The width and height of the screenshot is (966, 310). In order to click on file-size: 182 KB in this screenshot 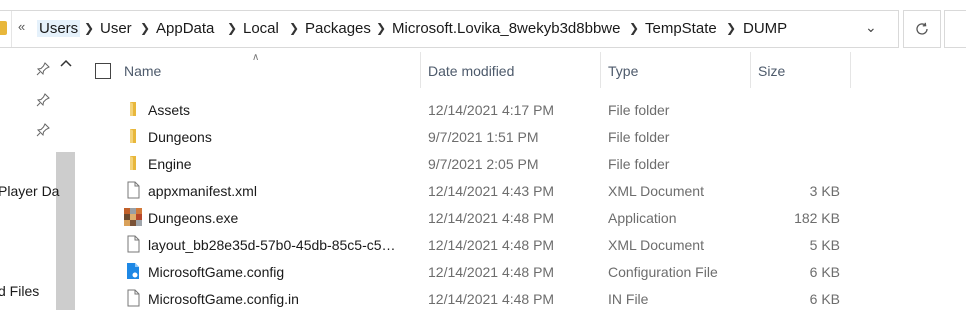, I will do `click(817, 218)`.